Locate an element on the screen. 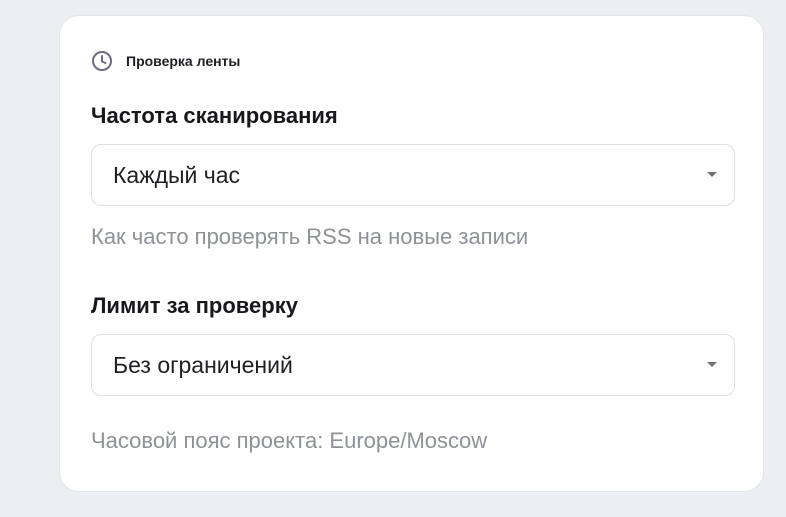 This screenshot has width=786, height=517. frequency-label: Частота сканирования is located at coordinates (214, 115).